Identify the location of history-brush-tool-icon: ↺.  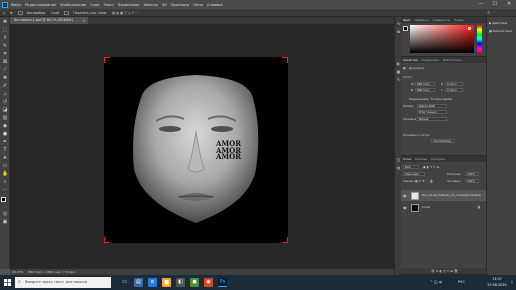
(5, 102).